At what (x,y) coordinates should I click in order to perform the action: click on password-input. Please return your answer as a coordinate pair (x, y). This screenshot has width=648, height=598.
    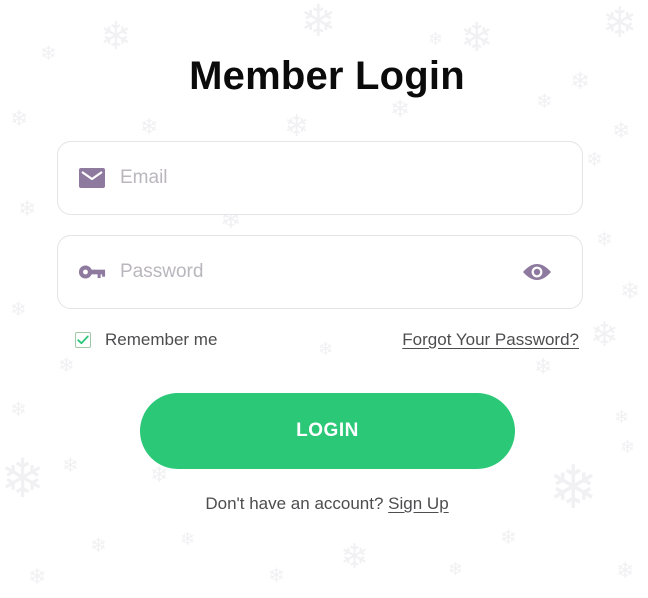
    Looking at the image, I should click on (310, 272).